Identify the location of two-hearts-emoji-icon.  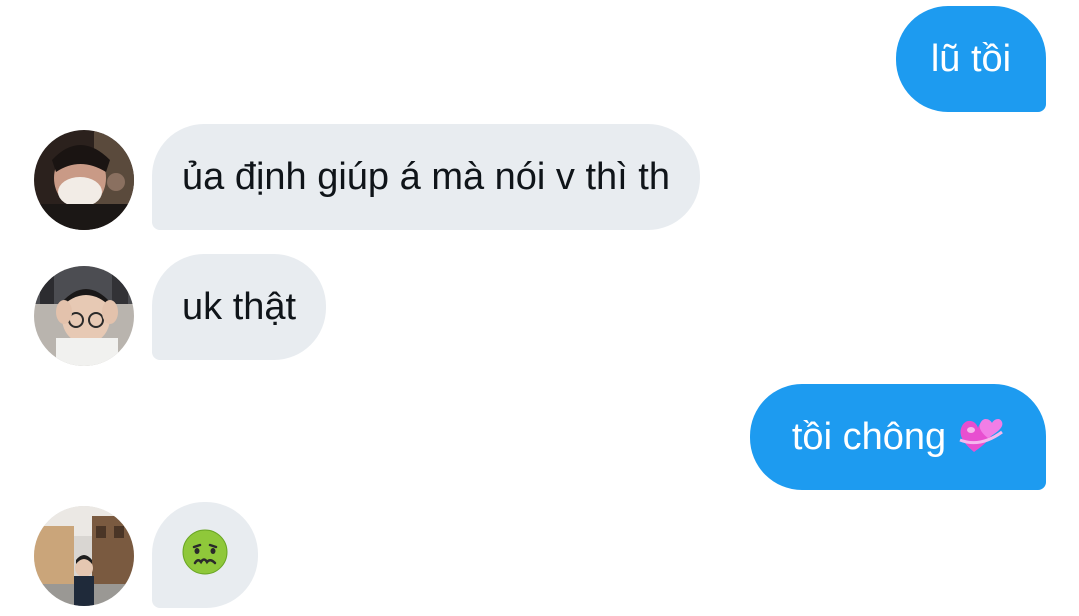
(981, 437).